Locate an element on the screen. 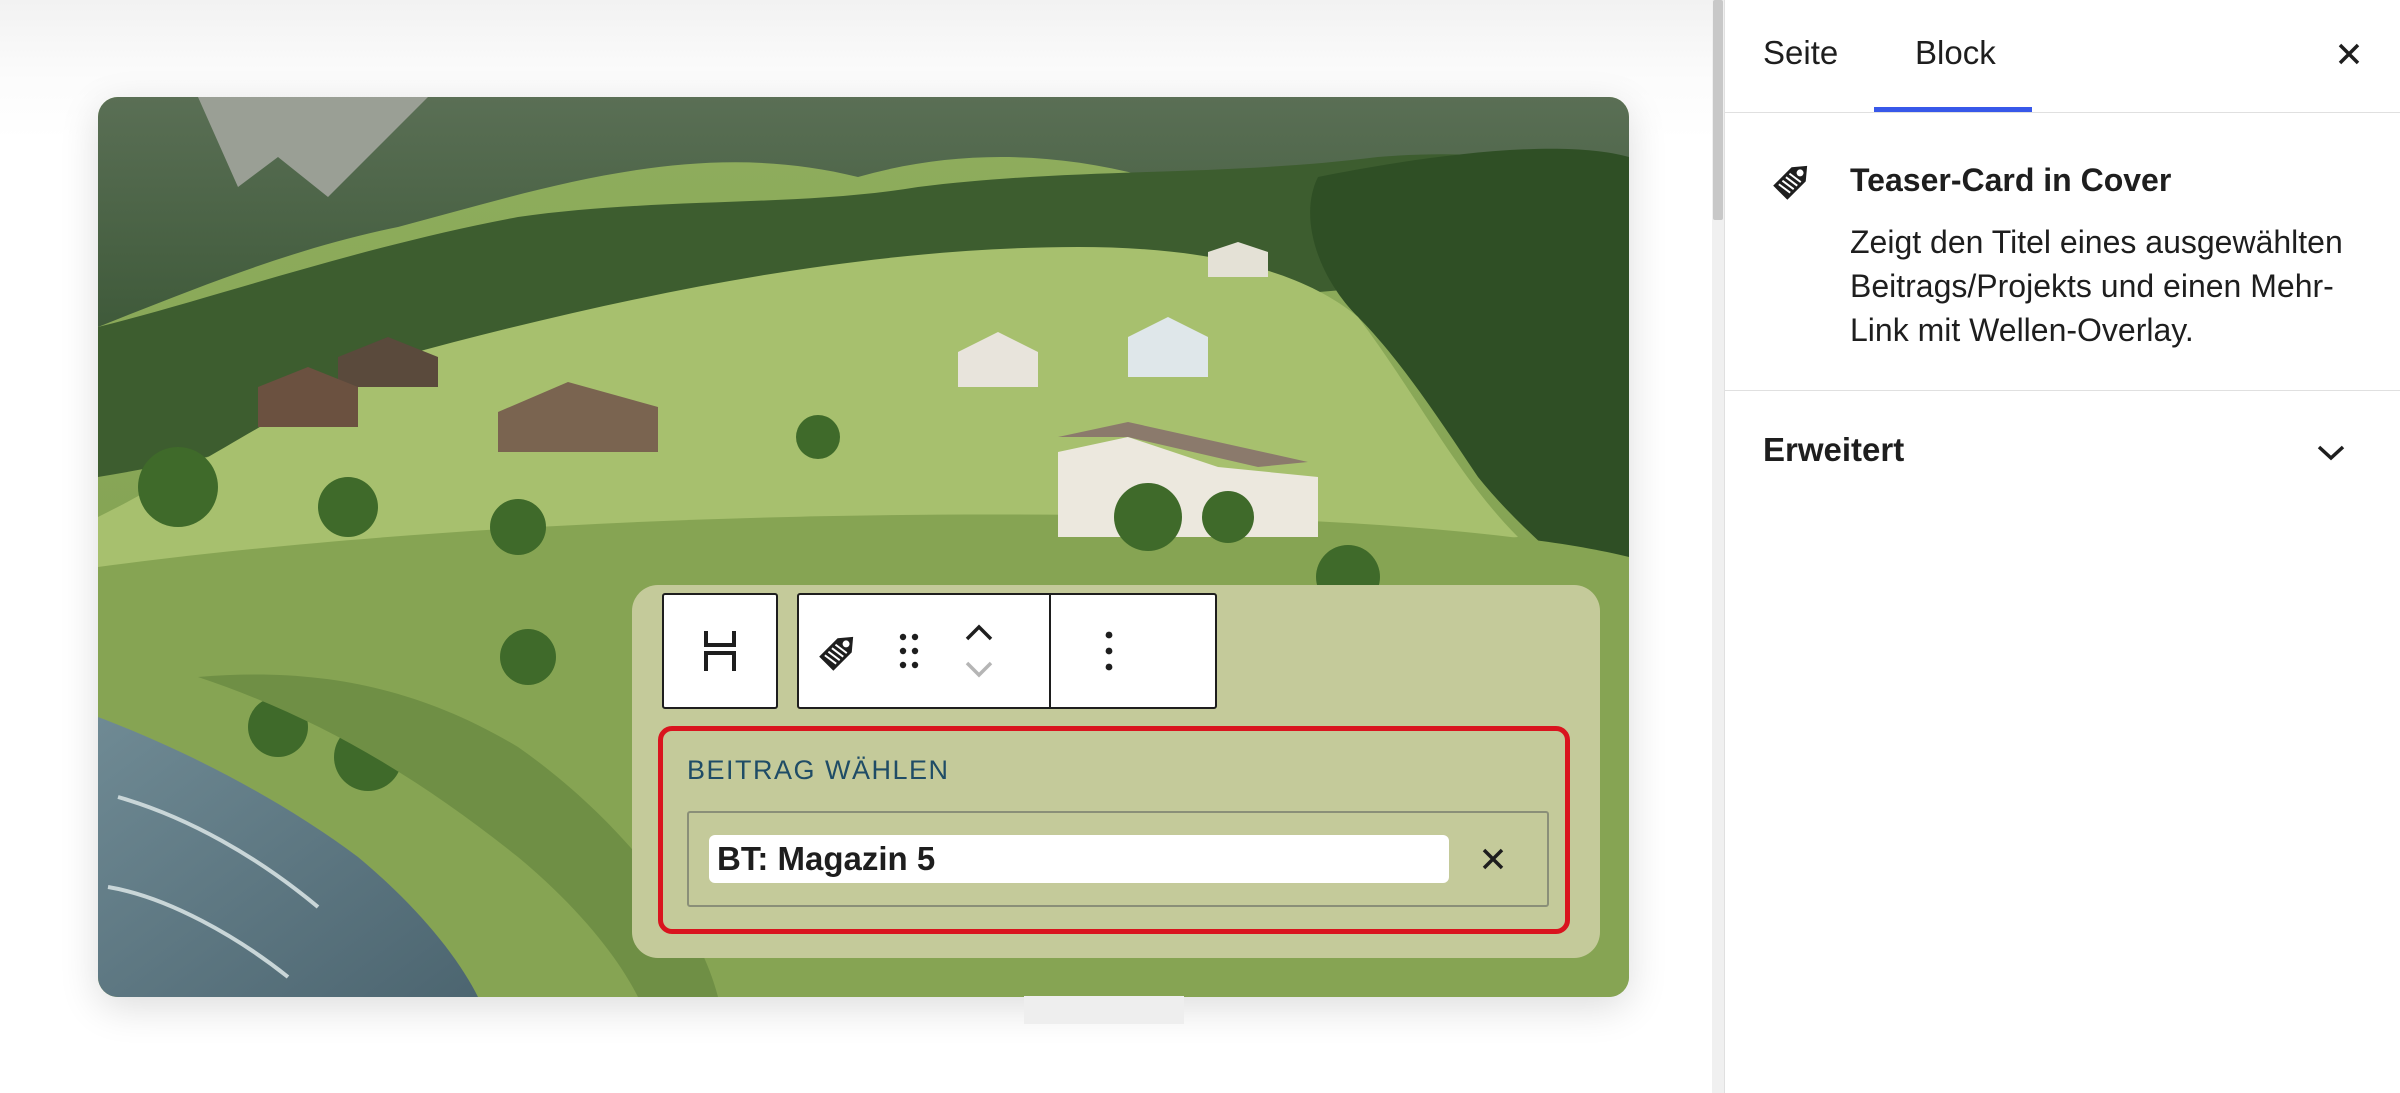  drag-handle is located at coordinates (909, 651).